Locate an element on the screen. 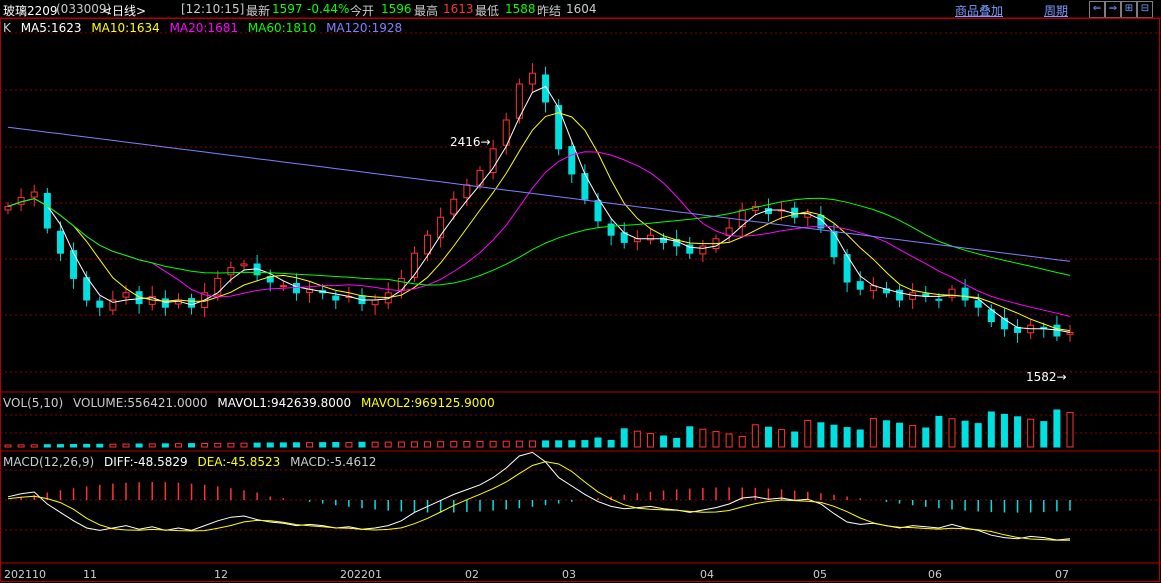  date-label: 07 is located at coordinates (1062, 574).